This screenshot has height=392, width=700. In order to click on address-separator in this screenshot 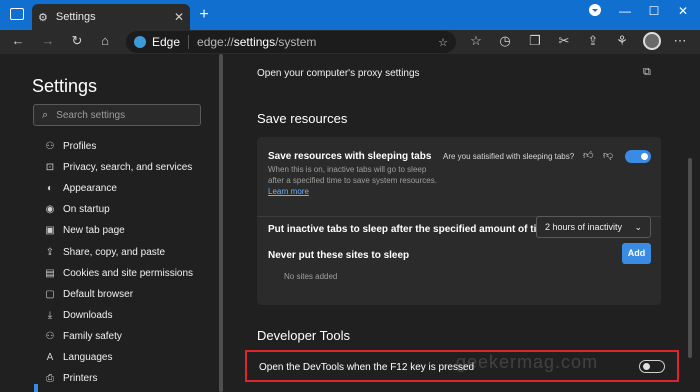, I will do `click(189, 42)`.